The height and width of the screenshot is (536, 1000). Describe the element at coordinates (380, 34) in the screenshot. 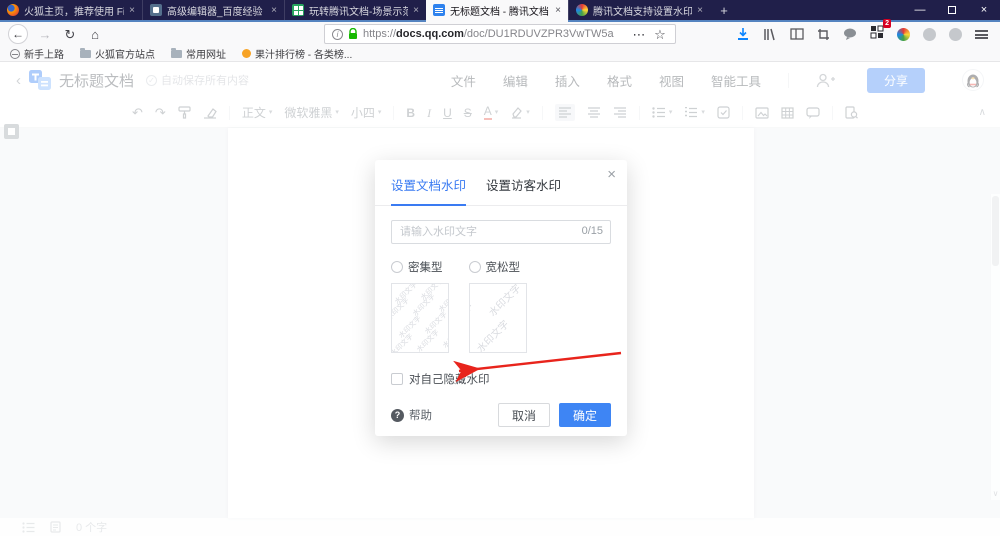

I see `url-scheme: https://` at that location.